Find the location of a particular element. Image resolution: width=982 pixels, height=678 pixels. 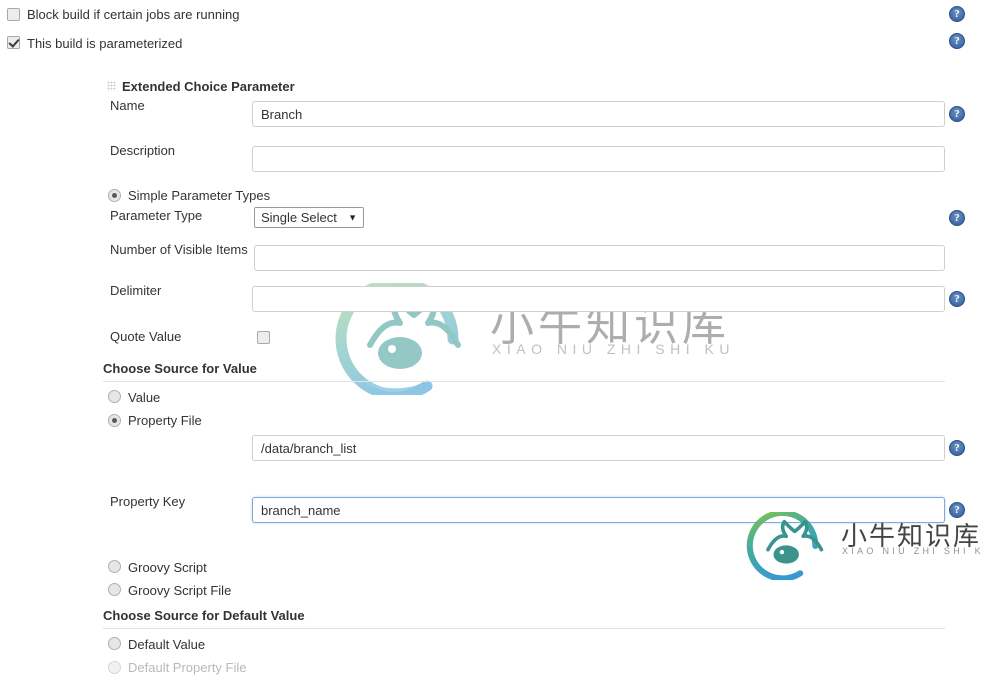

watermark-small-en: XIAO NIU ZHI SHI KU is located at coordinates (912, 551).